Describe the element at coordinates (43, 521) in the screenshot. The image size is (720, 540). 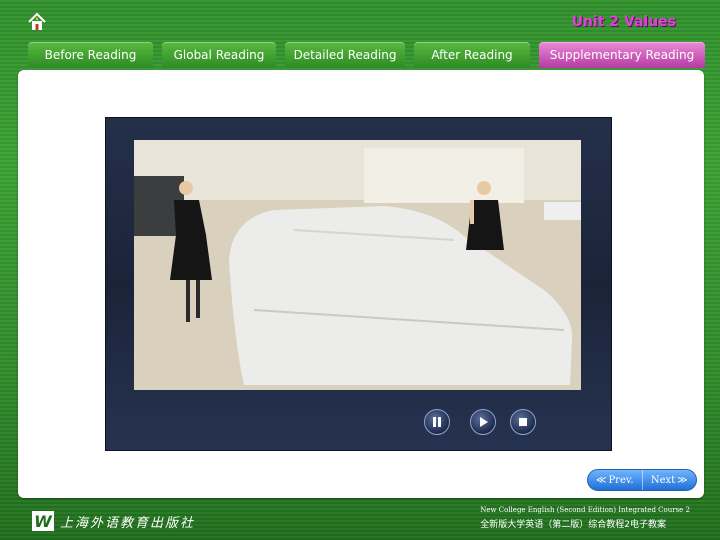
I see `publisher-logo: W` at that location.